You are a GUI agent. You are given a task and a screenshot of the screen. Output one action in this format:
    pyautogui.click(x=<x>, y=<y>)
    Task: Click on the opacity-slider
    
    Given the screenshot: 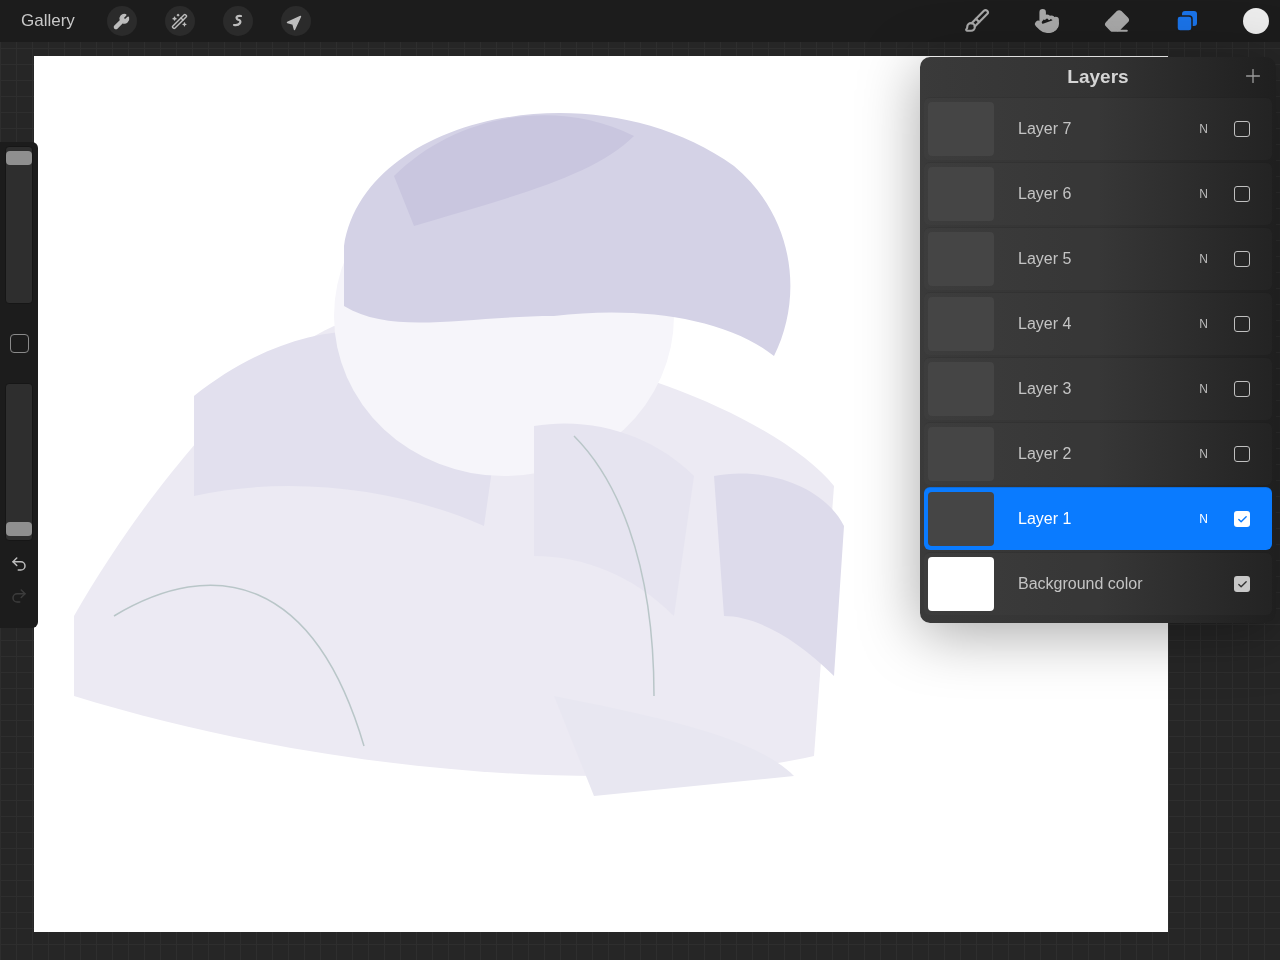 What is the action you would take?
    pyautogui.click(x=19, y=462)
    